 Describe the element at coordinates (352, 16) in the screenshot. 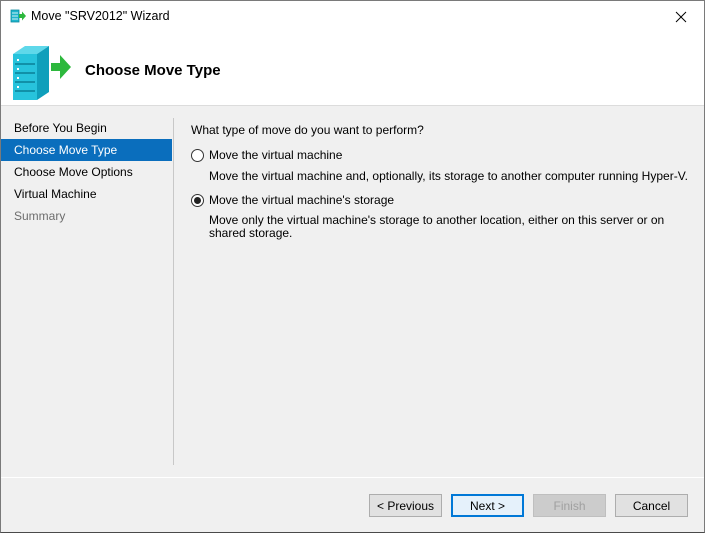

I see `title-bar: Move "SRV2012" Wizard` at that location.